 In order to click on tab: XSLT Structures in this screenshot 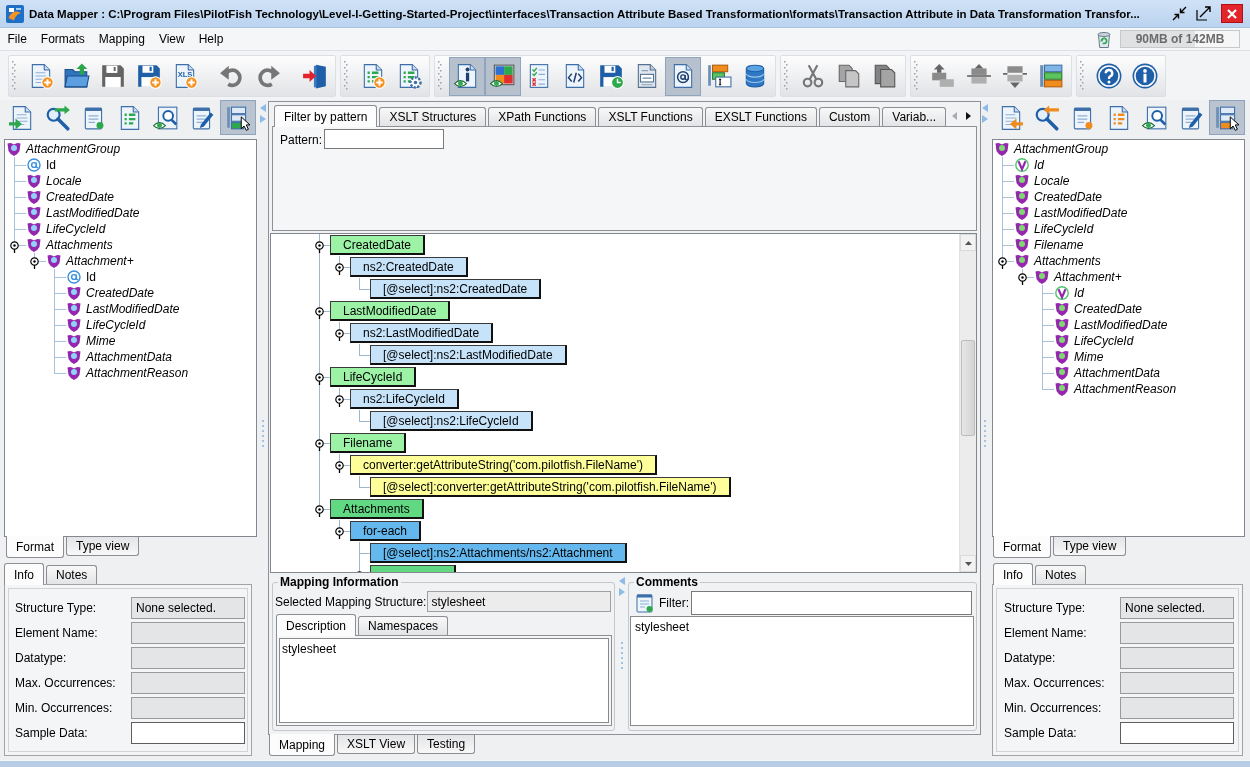, I will do `click(433, 116)`.